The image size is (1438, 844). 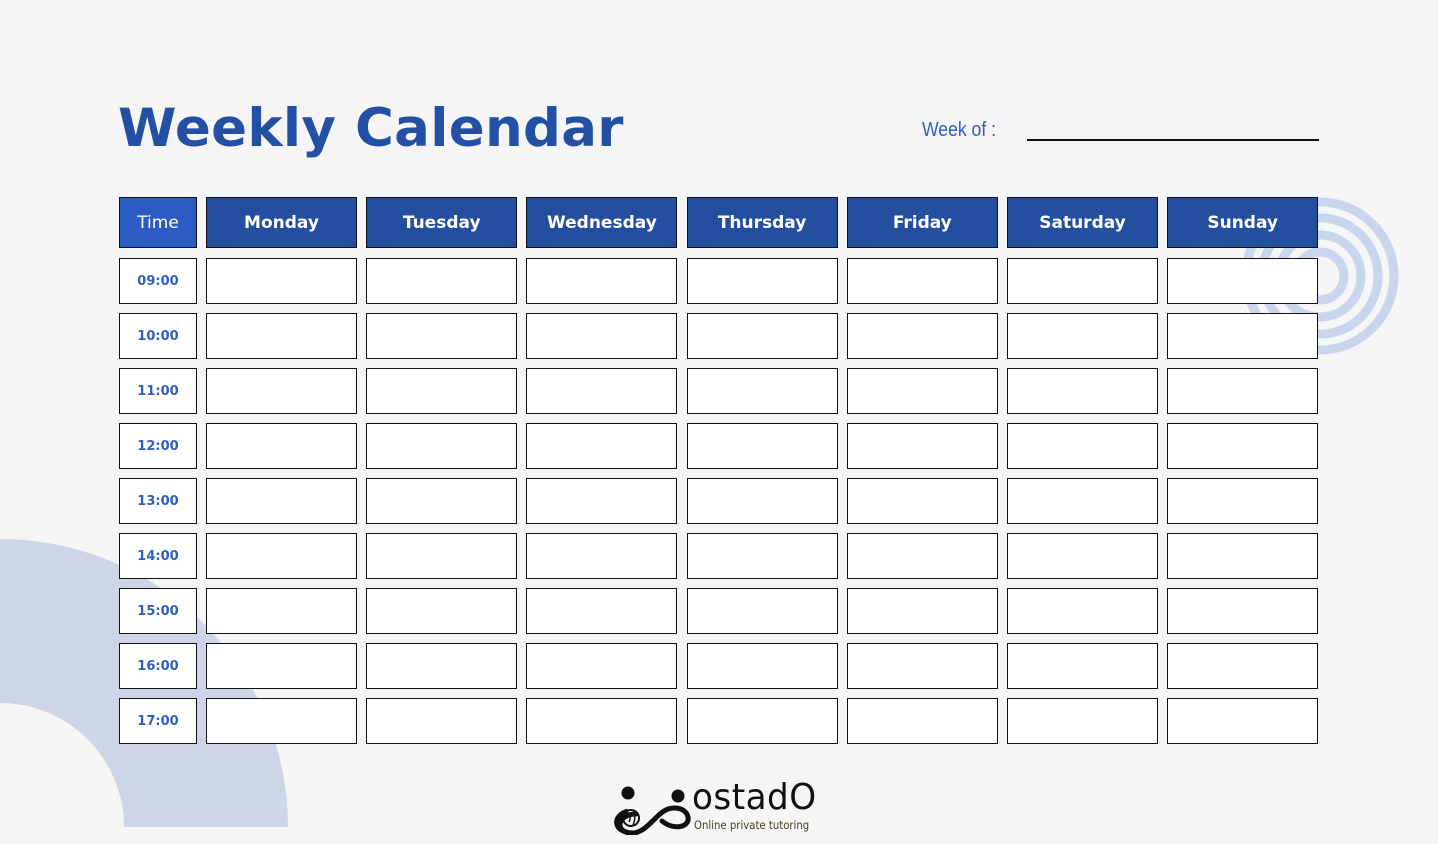 I want to click on day-header-sunday: Sunday, so click(x=1243, y=222).